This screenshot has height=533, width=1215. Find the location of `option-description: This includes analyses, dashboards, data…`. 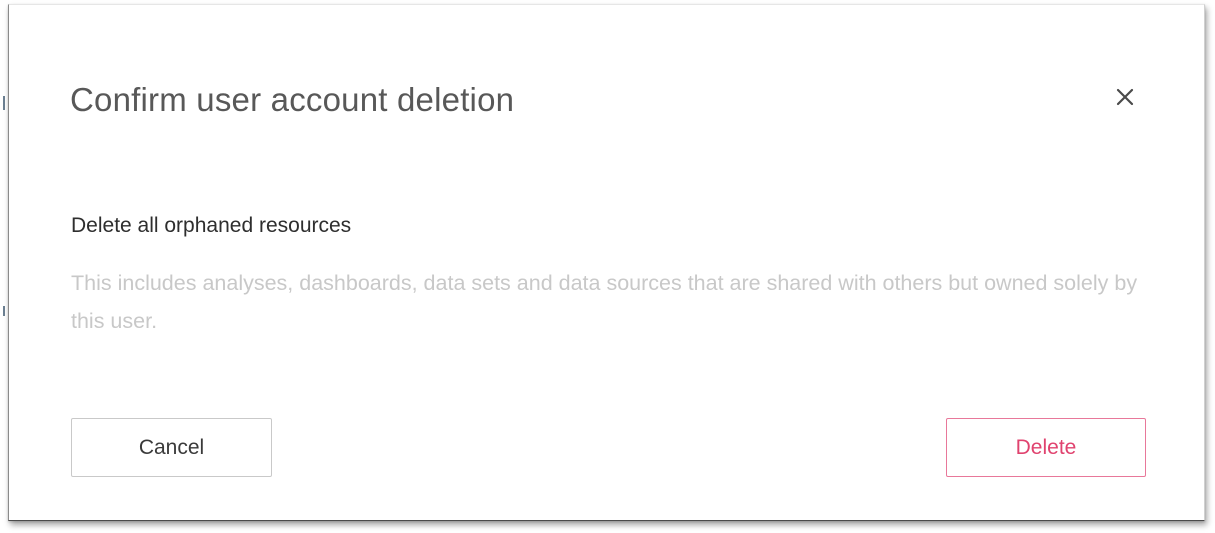

option-description: This includes analyses, dashboards, data… is located at coordinates (604, 302).